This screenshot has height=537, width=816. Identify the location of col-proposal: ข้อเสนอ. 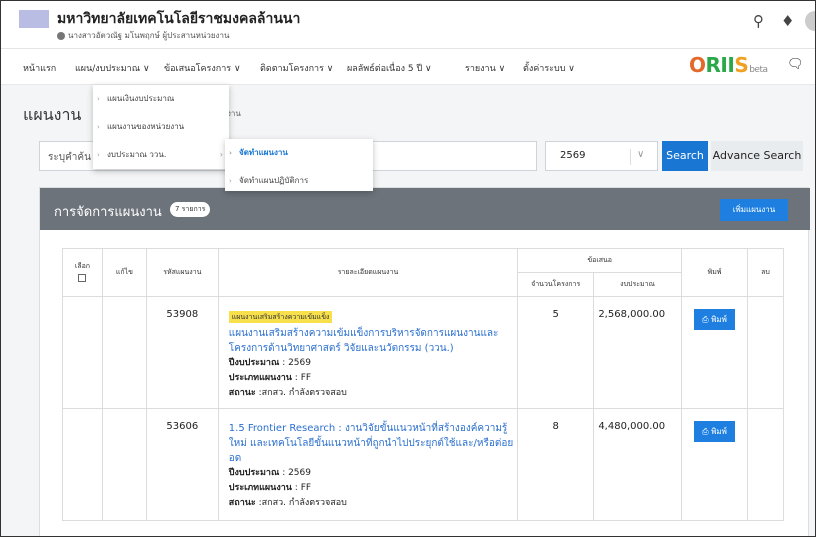
(600, 260).